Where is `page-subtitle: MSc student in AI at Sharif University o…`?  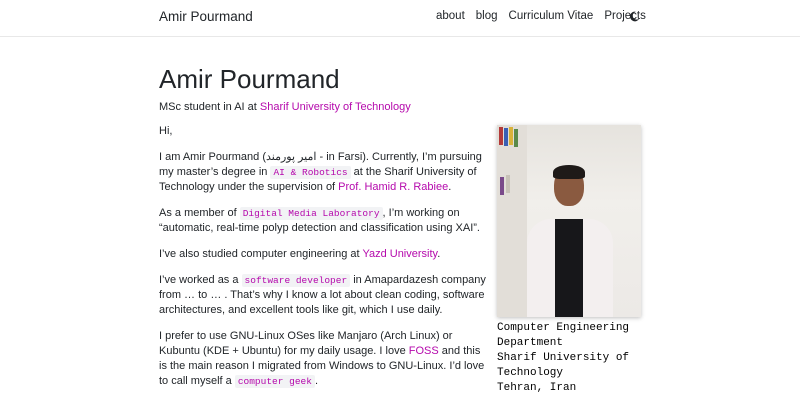 page-subtitle: MSc student in AI at Sharif University o… is located at coordinates (285, 107).